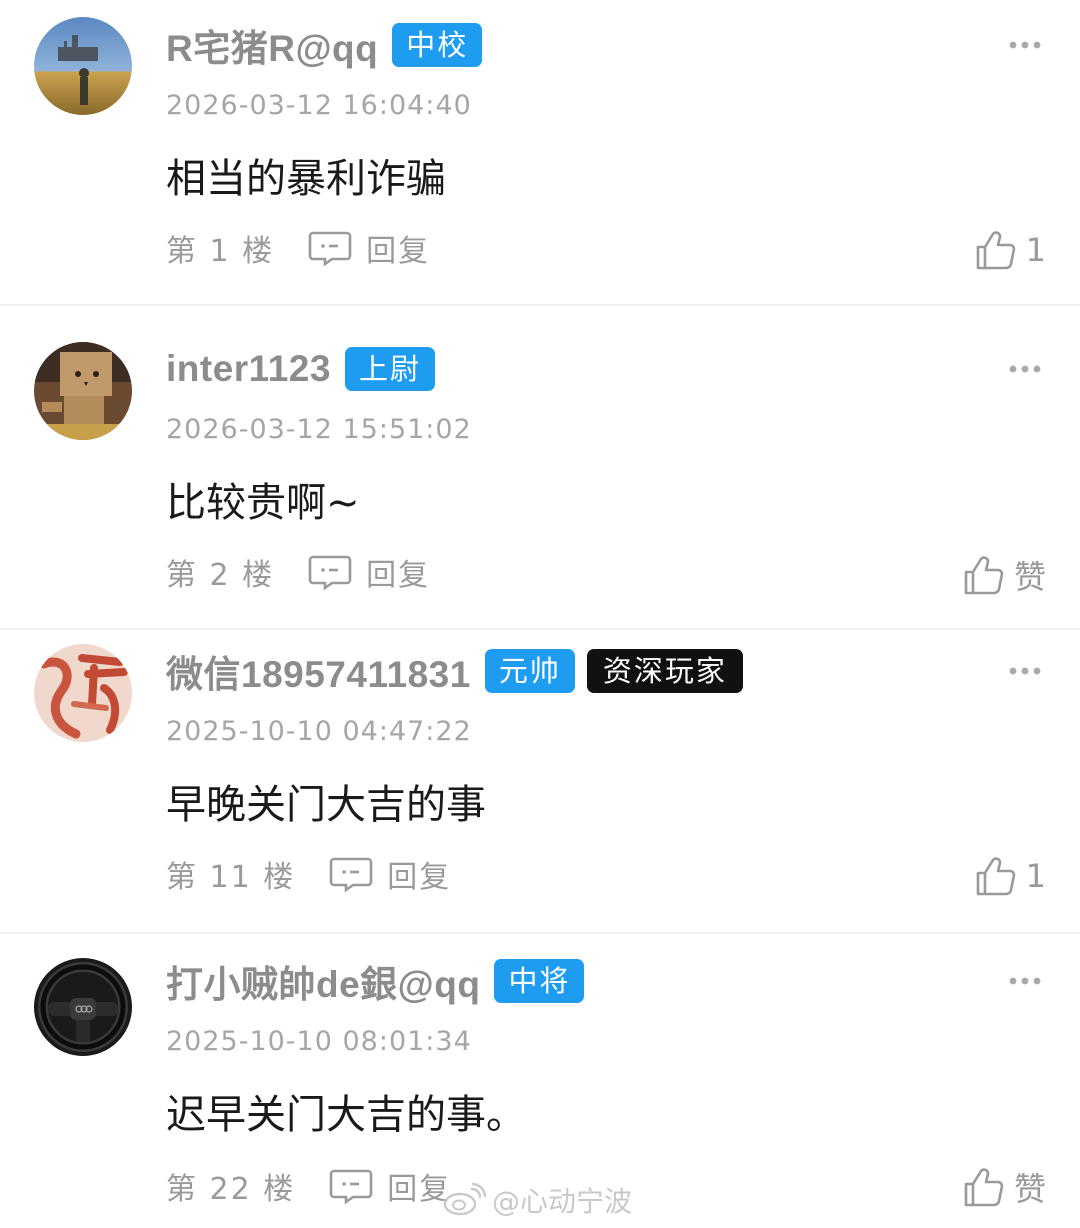 The height and width of the screenshot is (1228, 1080). I want to click on comment-text: 早晚关门大吉的事, so click(326, 805).